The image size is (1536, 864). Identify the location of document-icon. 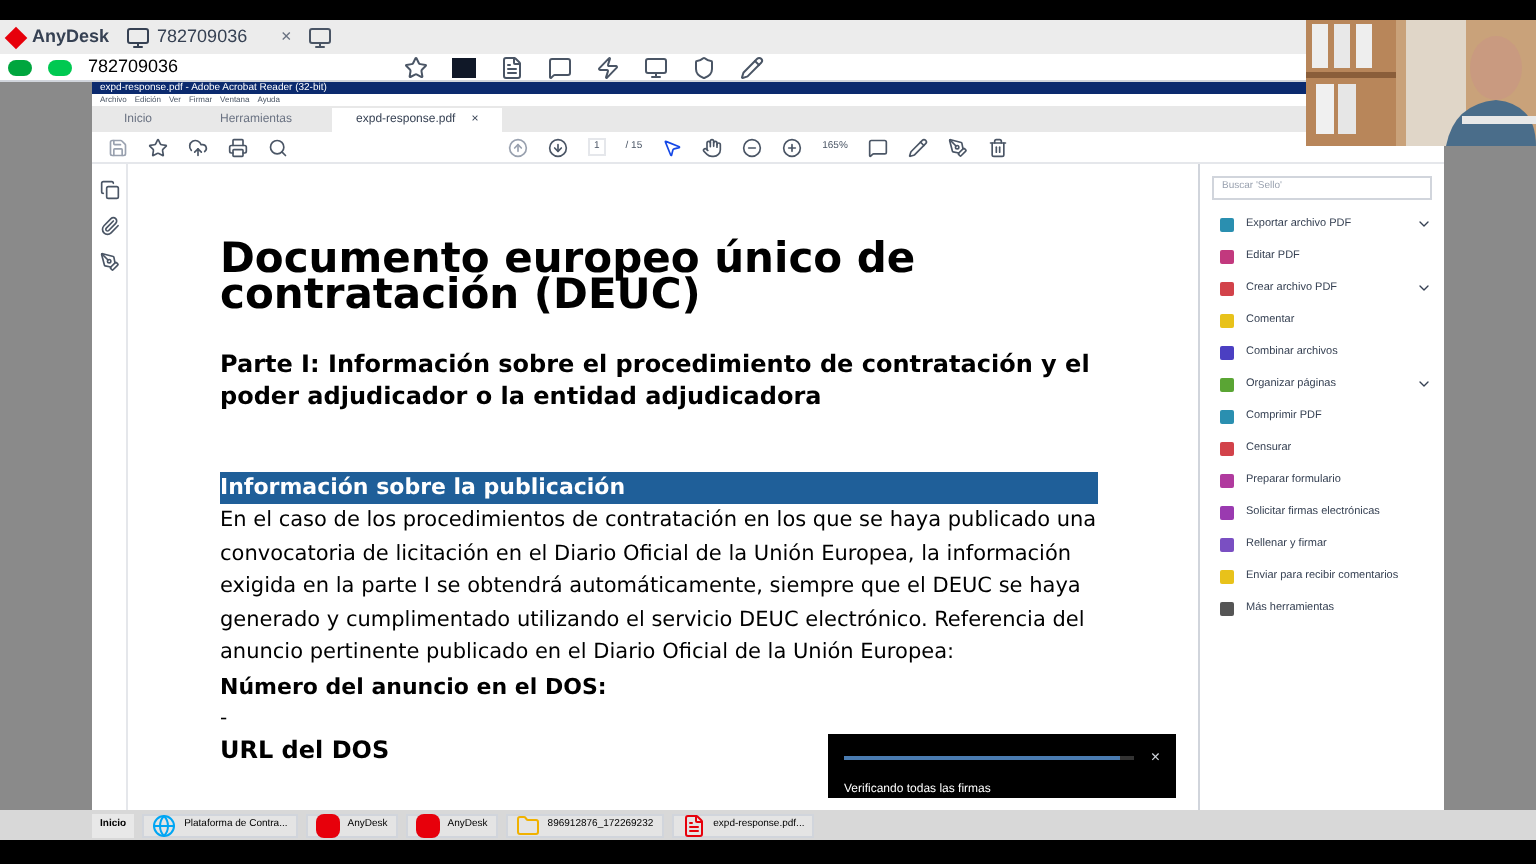
(693, 825).